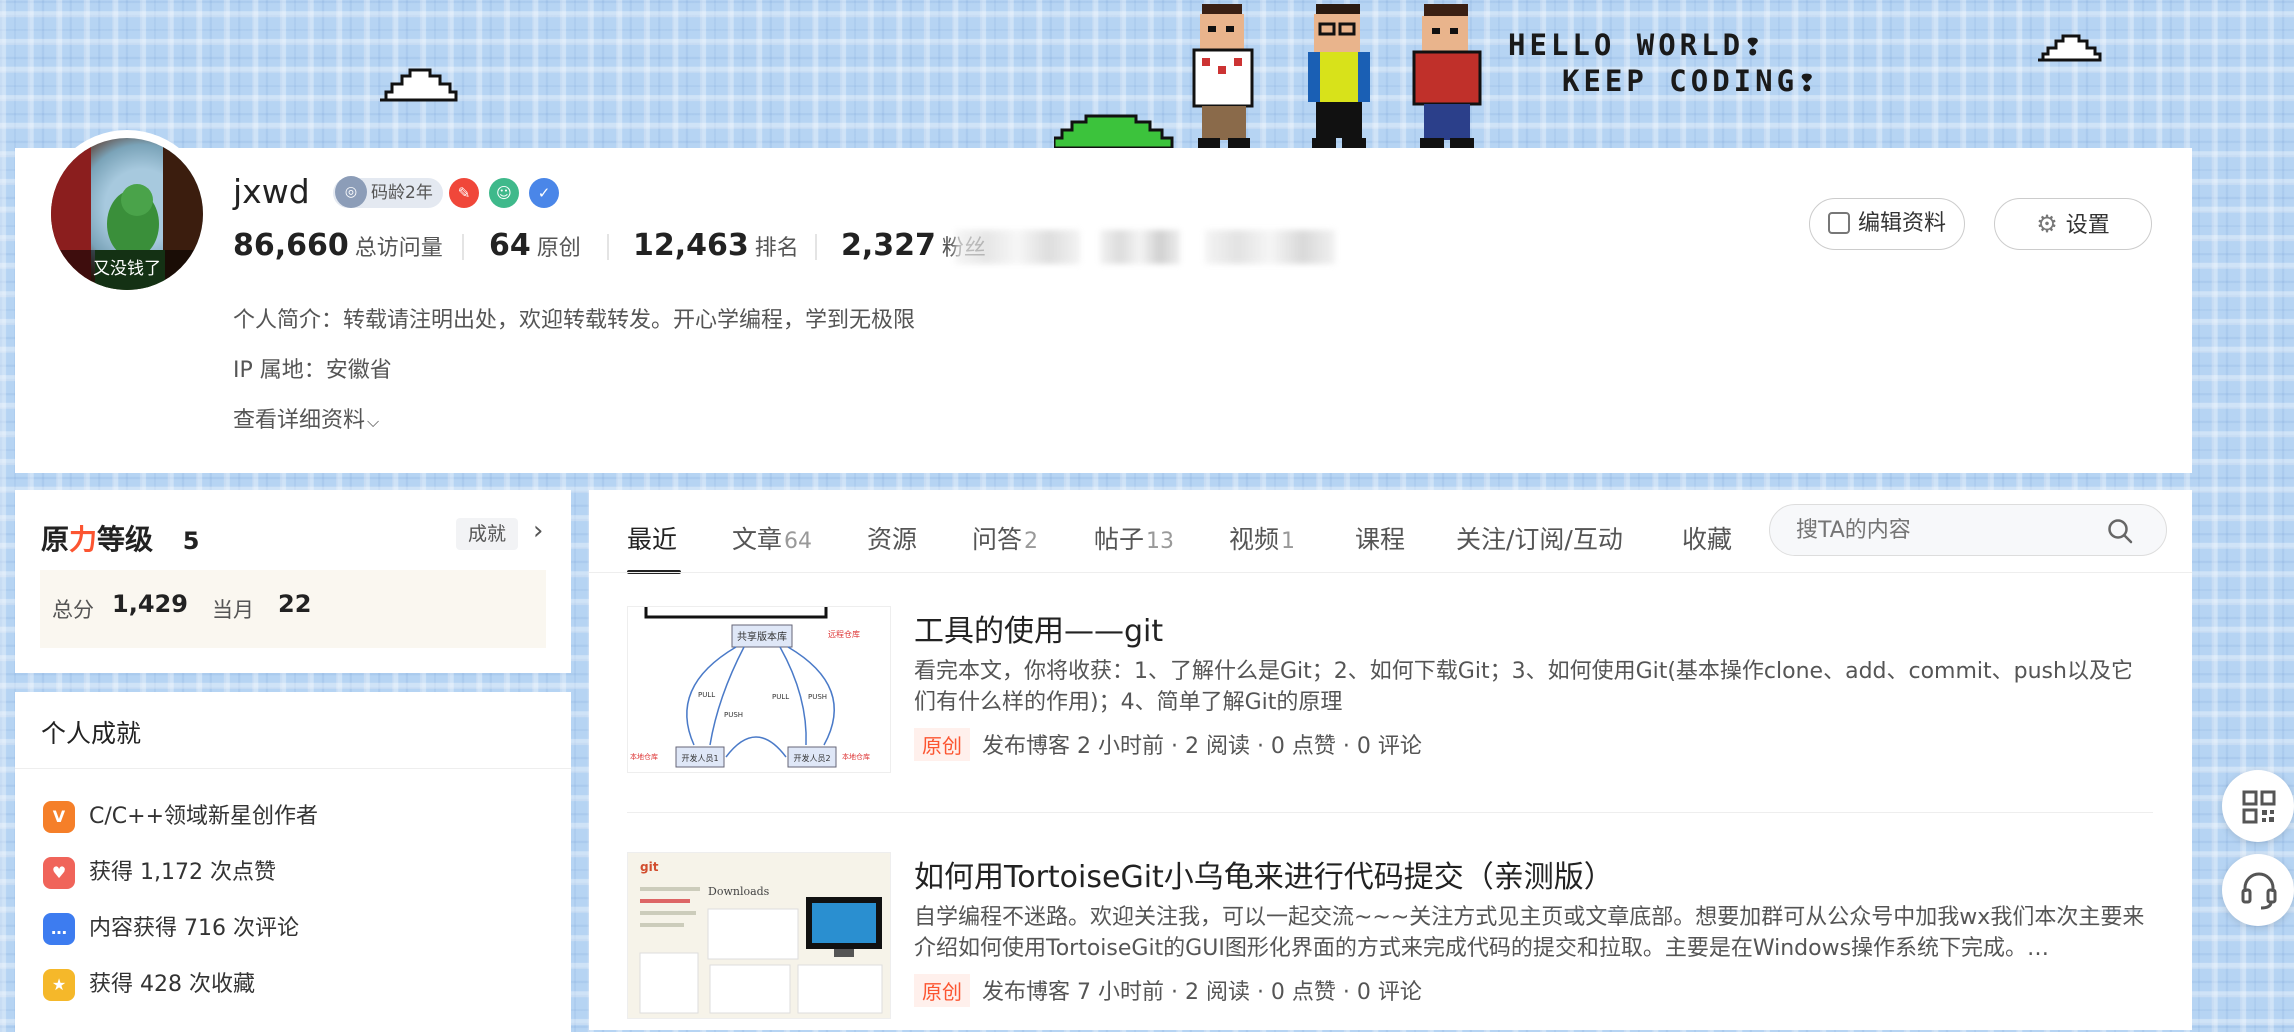  What do you see at coordinates (73, 610) in the screenshot?
I see `total-score-label: 总分` at bounding box center [73, 610].